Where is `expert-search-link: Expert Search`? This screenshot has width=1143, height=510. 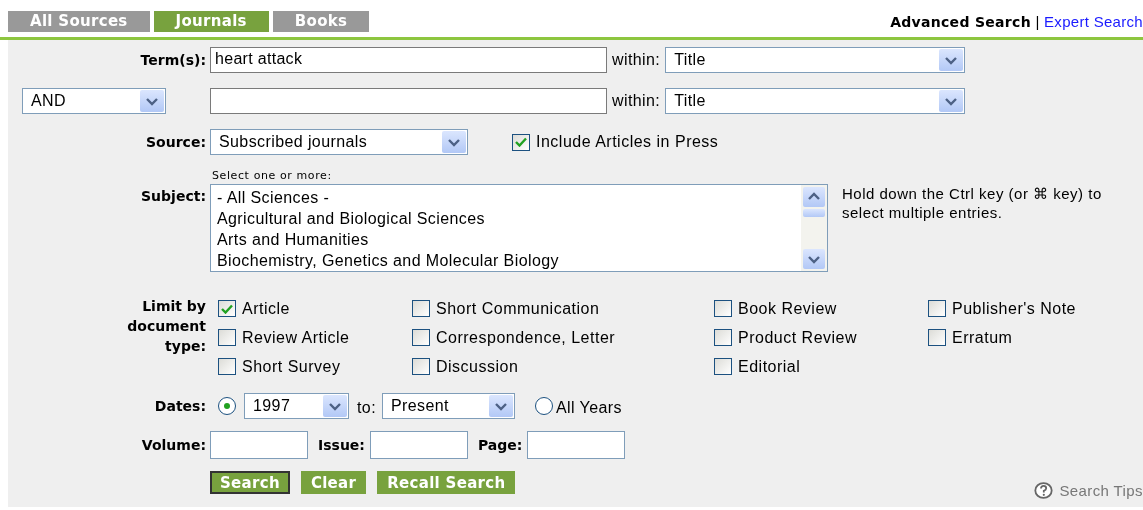 expert-search-link: Expert Search is located at coordinates (1093, 21).